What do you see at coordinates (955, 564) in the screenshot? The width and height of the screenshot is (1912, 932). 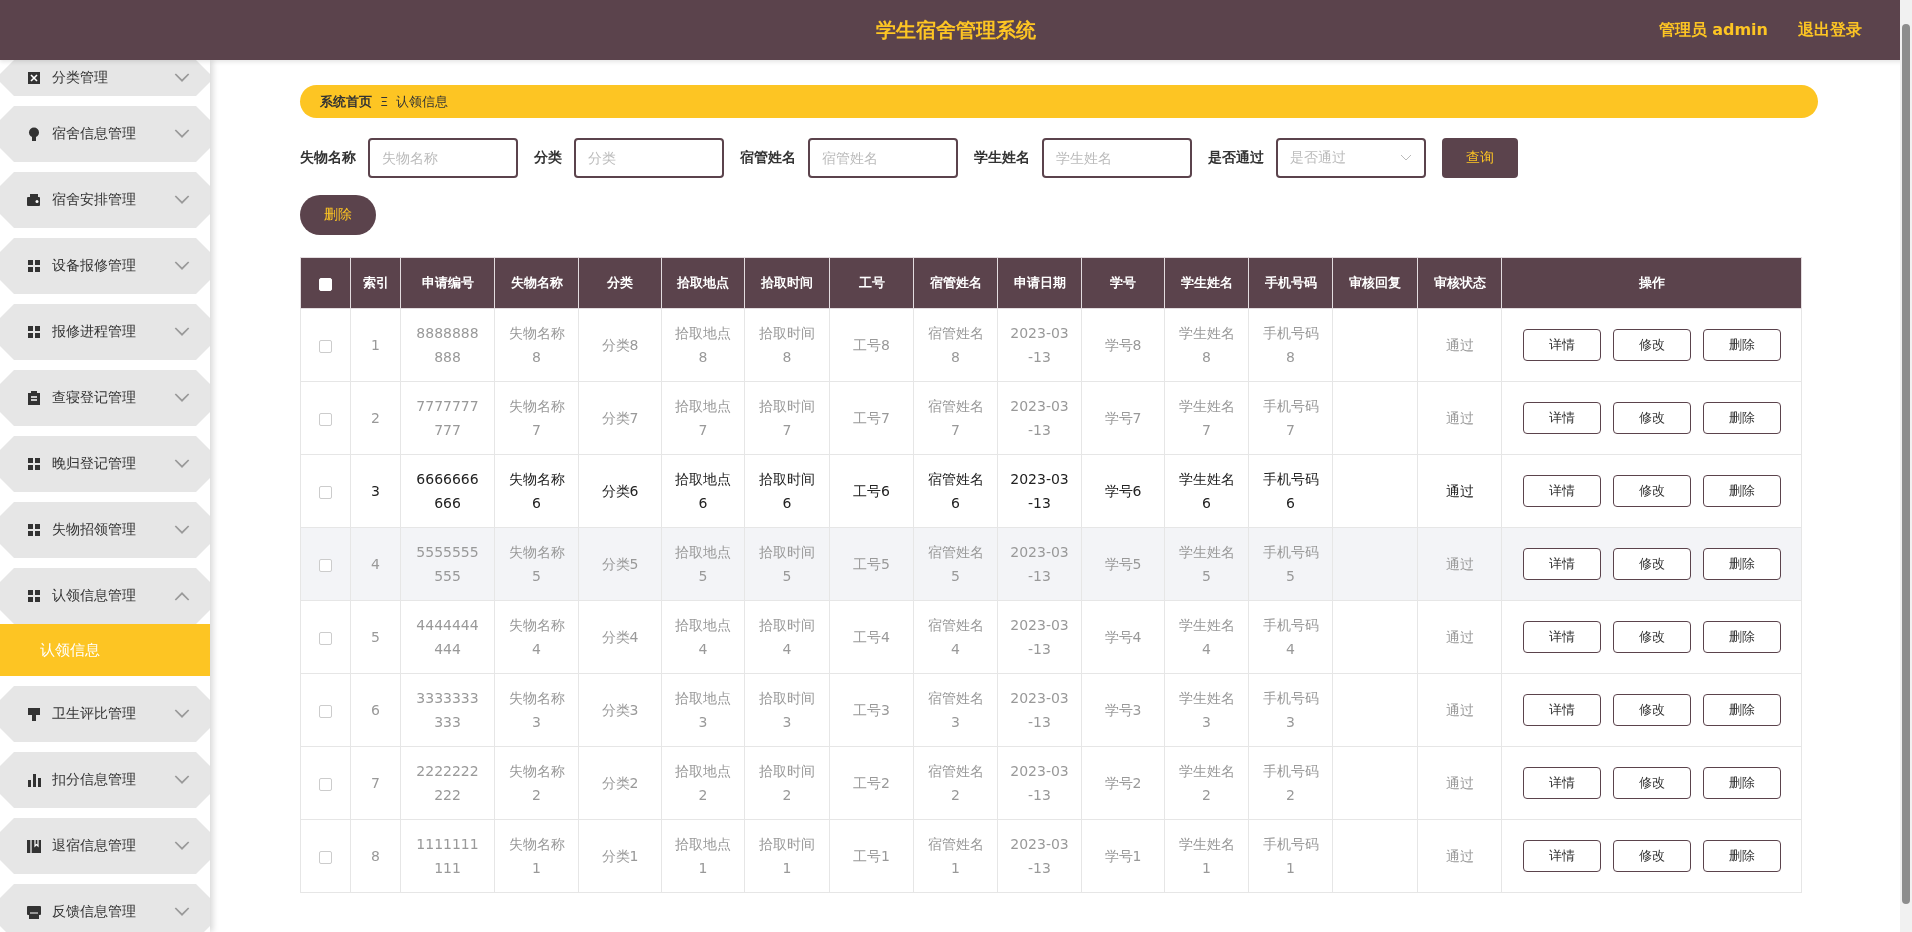 I see `table-cell: 宿管姓名5` at bounding box center [955, 564].